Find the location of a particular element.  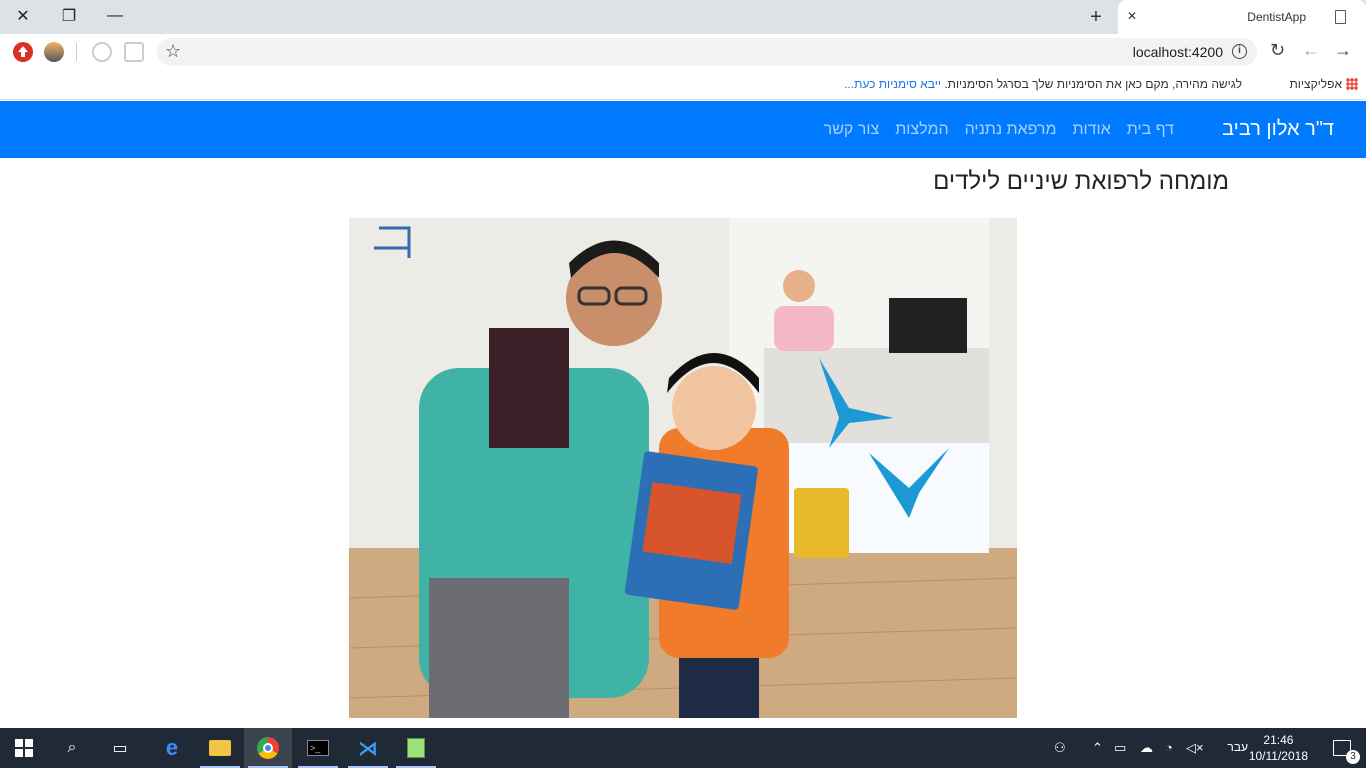

taskbar-file-explorer is located at coordinates (220, 748).